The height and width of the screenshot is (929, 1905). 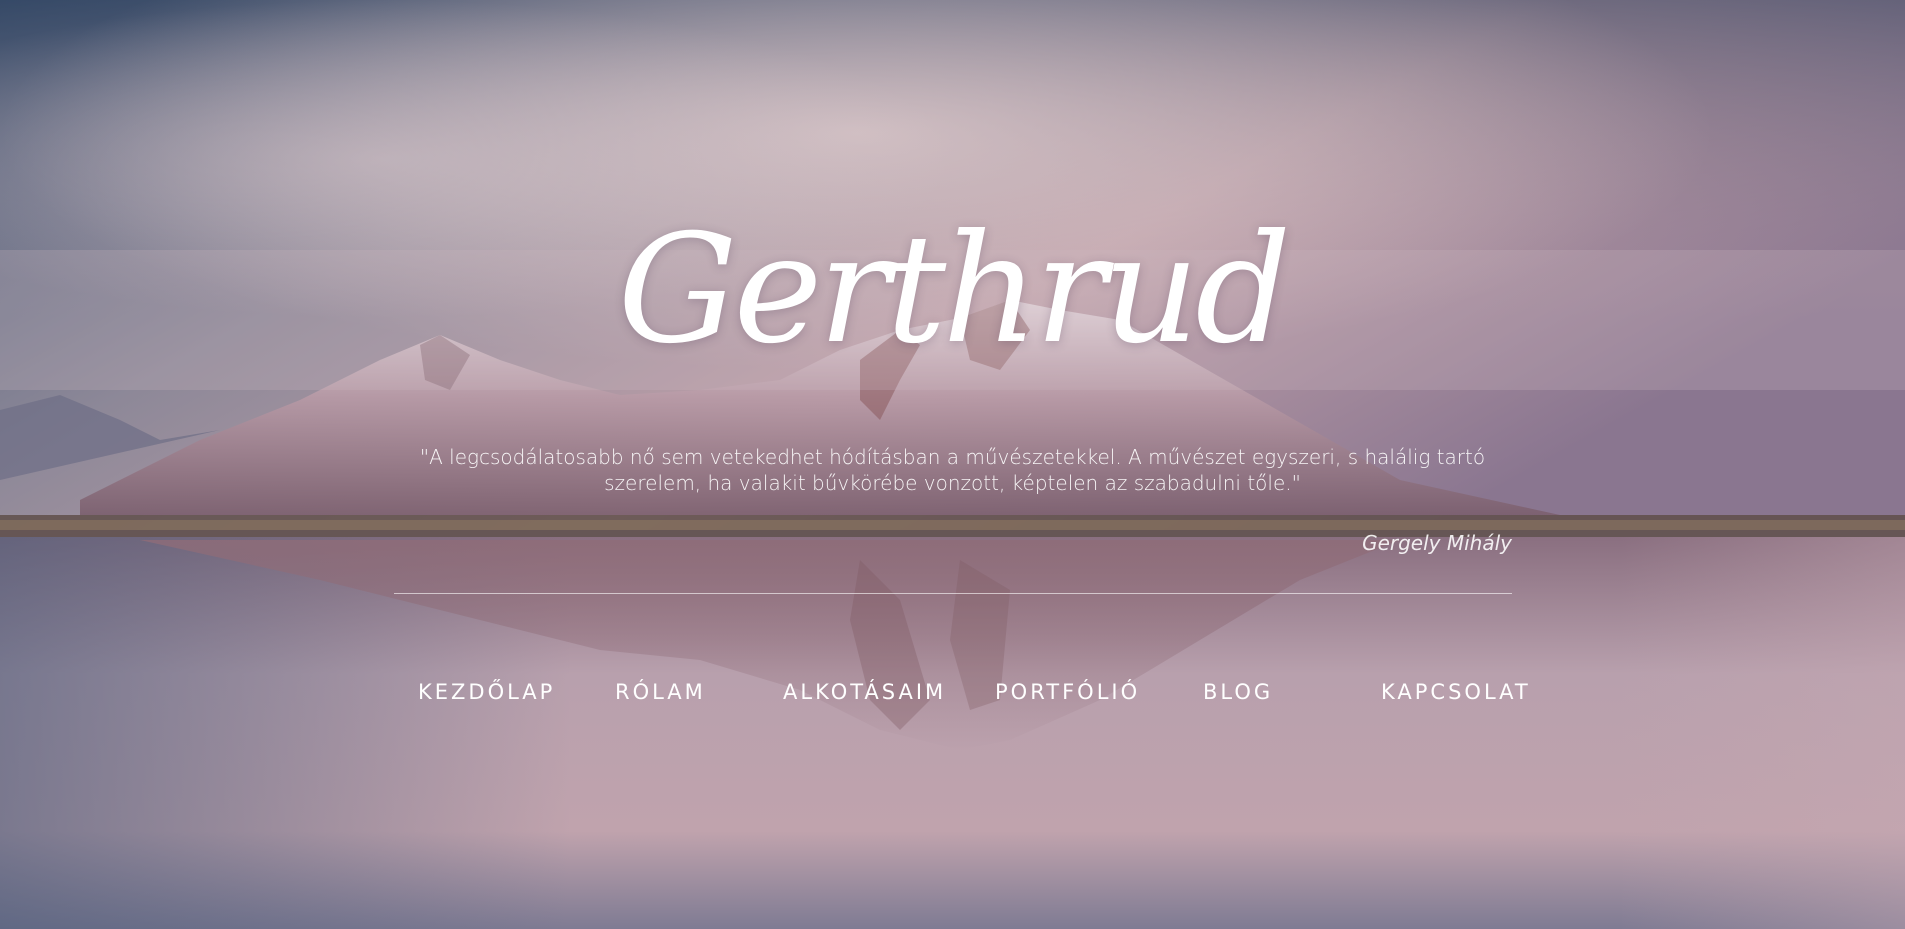 I want to click on nav-item-kezdolap: KEZDŐLAP, so click(x=486, y=692).